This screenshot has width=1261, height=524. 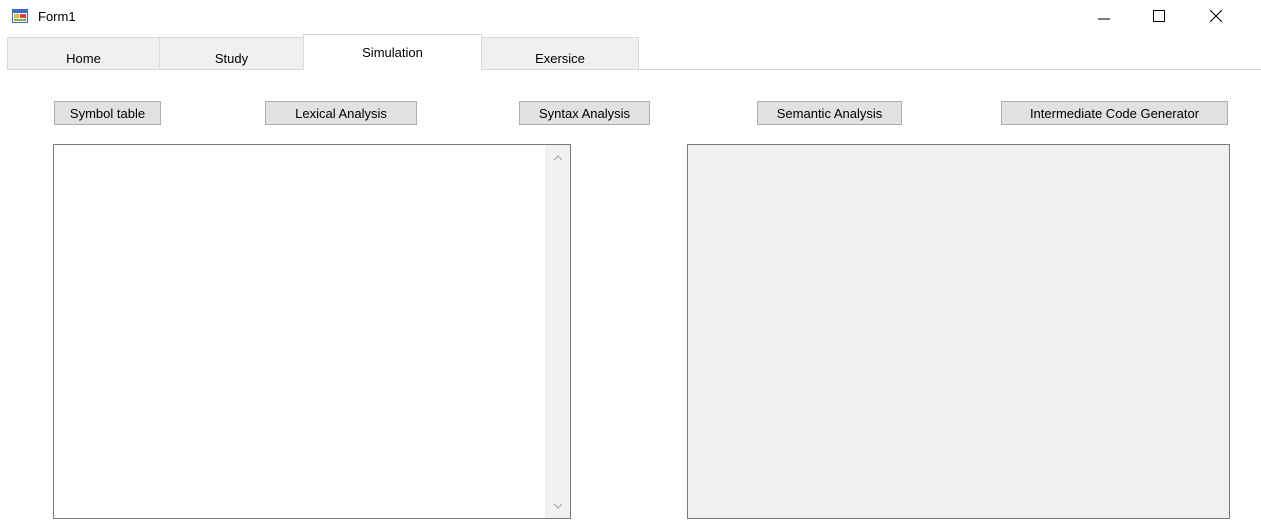 What do you see at coordinates (630, 17) in the screenshot?
I see `title-bar: Form1` at bounding box center [630, 17].